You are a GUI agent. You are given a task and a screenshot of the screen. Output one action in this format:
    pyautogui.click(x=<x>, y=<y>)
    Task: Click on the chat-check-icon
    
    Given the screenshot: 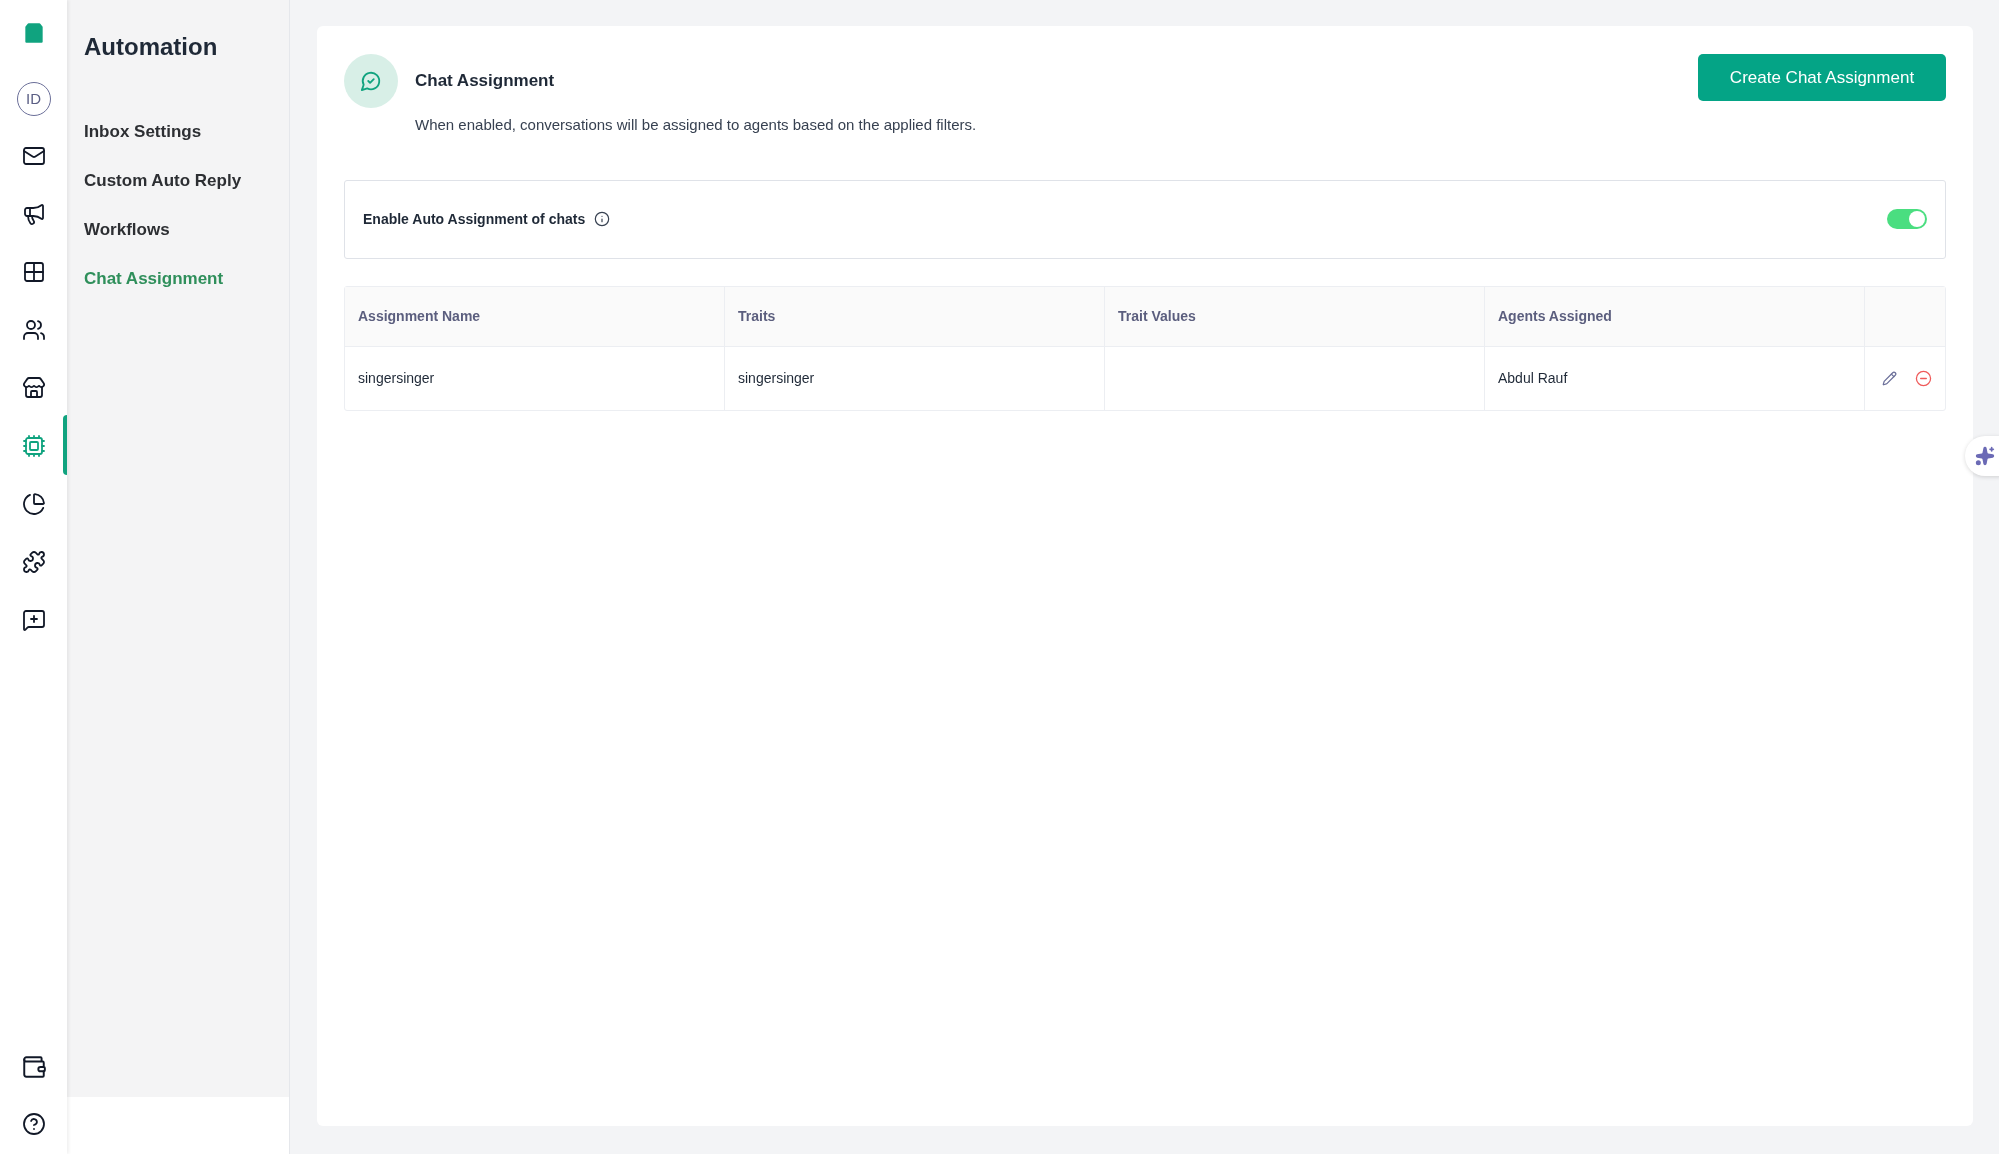 What is the action you would take?
    pyautogui.click(x=371, y=81)
    